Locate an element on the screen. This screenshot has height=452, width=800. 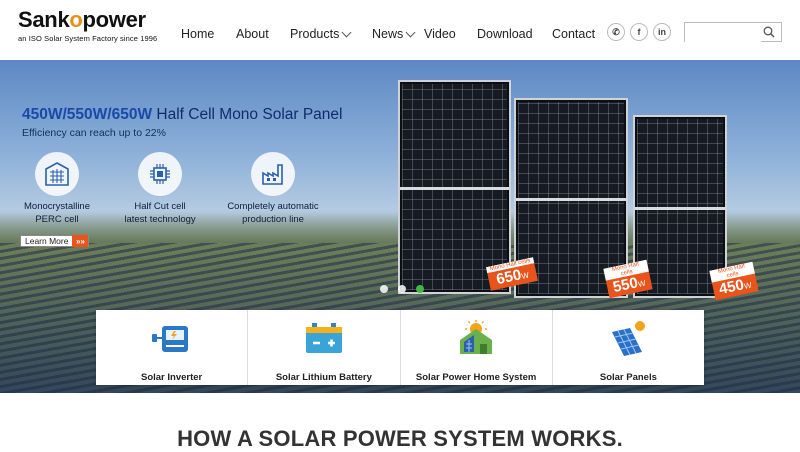
nav-products: Products is located at coordinates (331, 34).